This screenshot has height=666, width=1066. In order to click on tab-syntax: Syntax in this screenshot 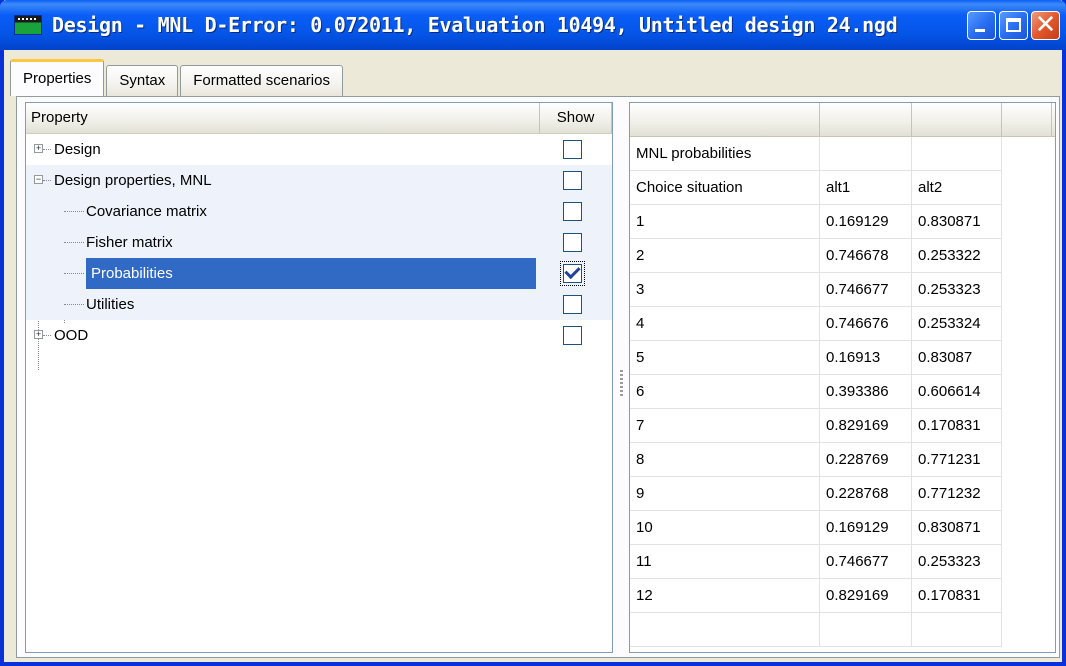, I will do `click(142, 80)`.